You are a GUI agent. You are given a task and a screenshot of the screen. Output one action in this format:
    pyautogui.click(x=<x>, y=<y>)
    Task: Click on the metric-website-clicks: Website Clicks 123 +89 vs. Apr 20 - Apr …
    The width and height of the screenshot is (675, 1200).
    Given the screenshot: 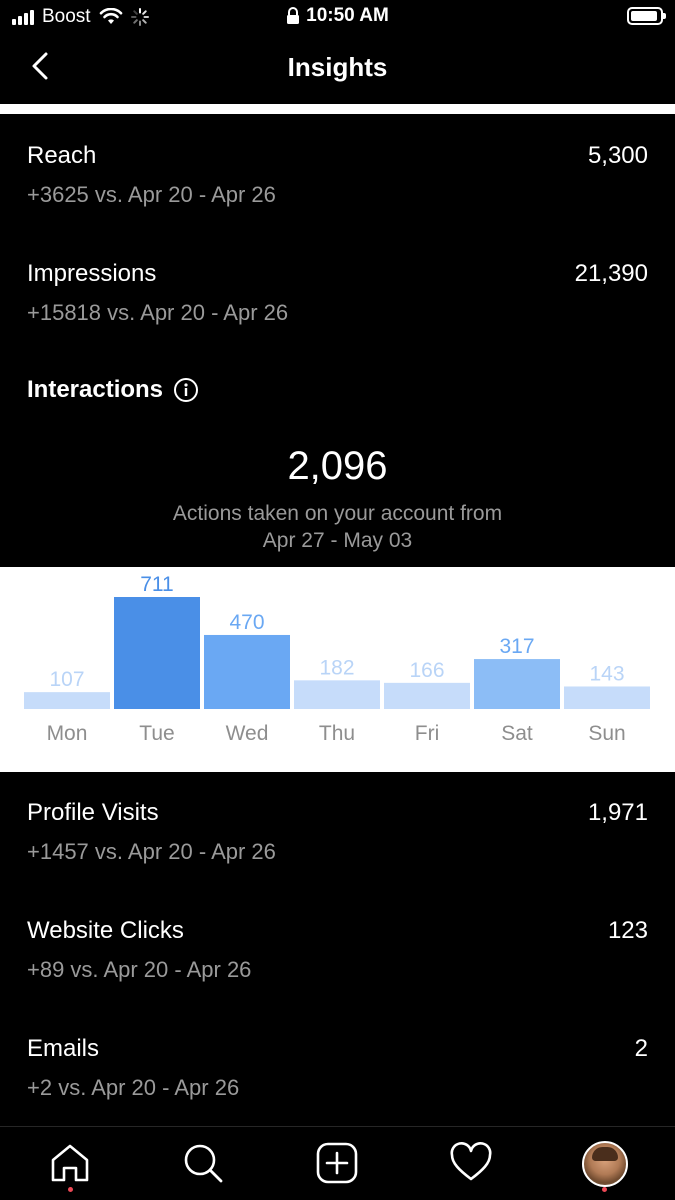 What is the action you would take?
    pyautogui.click(x=337, y=967)
    